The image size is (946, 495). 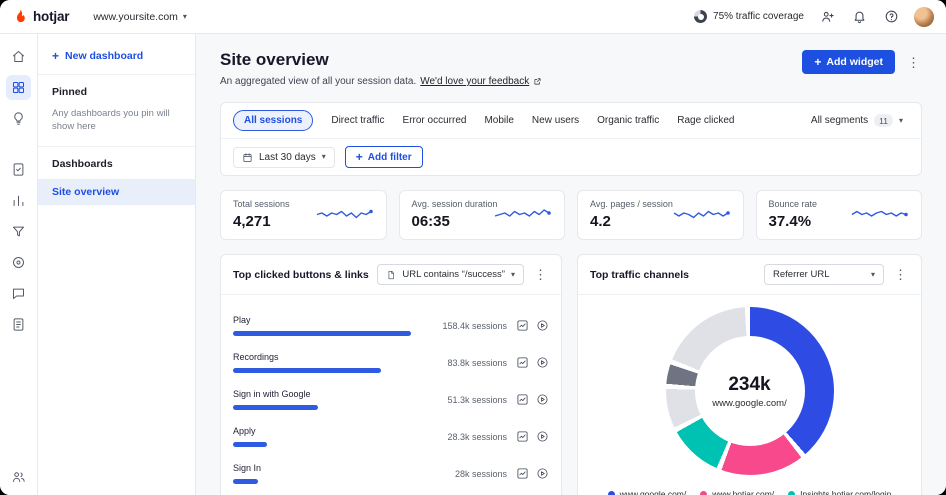 I want to click on rail-item-recordings, so click(x=18, y=262).